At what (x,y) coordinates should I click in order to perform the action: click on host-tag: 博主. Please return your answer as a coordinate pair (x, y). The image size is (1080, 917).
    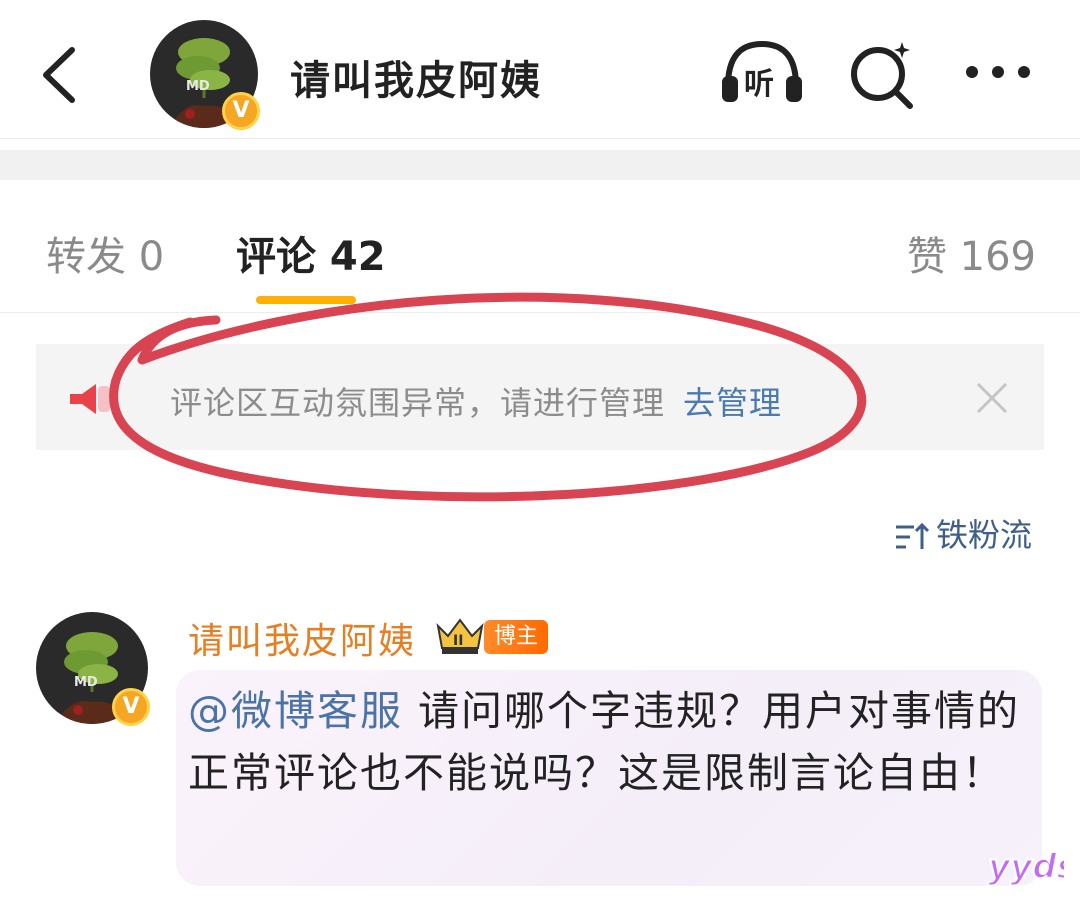
    Looking at the image, I should click on (516, 637).